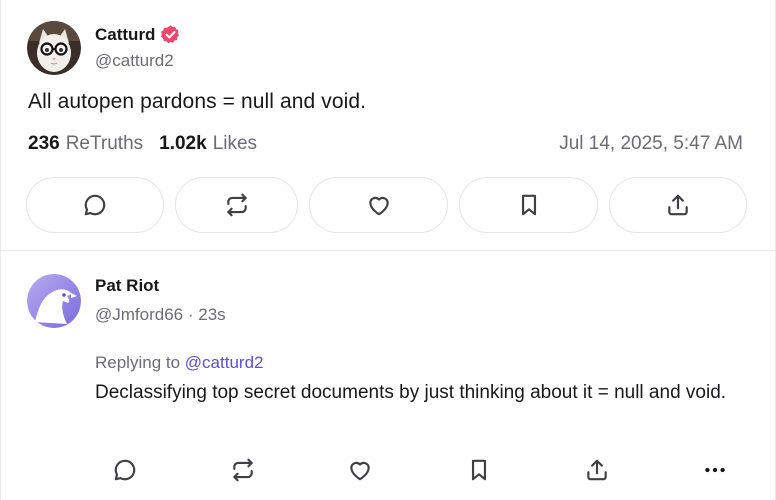 The image size is (776, 500). Describe the element at coordinates (212, 314) in the screenshot. I see `reply-time-ago: 23s` at that location.